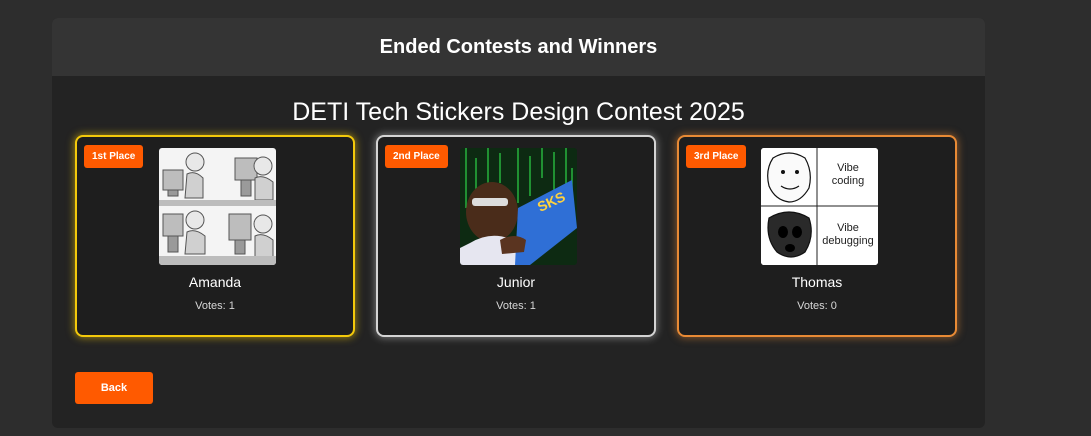 The height and width of the screenshot is (436, 1091). What do you see at coordinates (819, 206) in the screenshot?
I see `vibe-meme-image: Vibe coding Vibe debugging` at bounding box center [819, 206].